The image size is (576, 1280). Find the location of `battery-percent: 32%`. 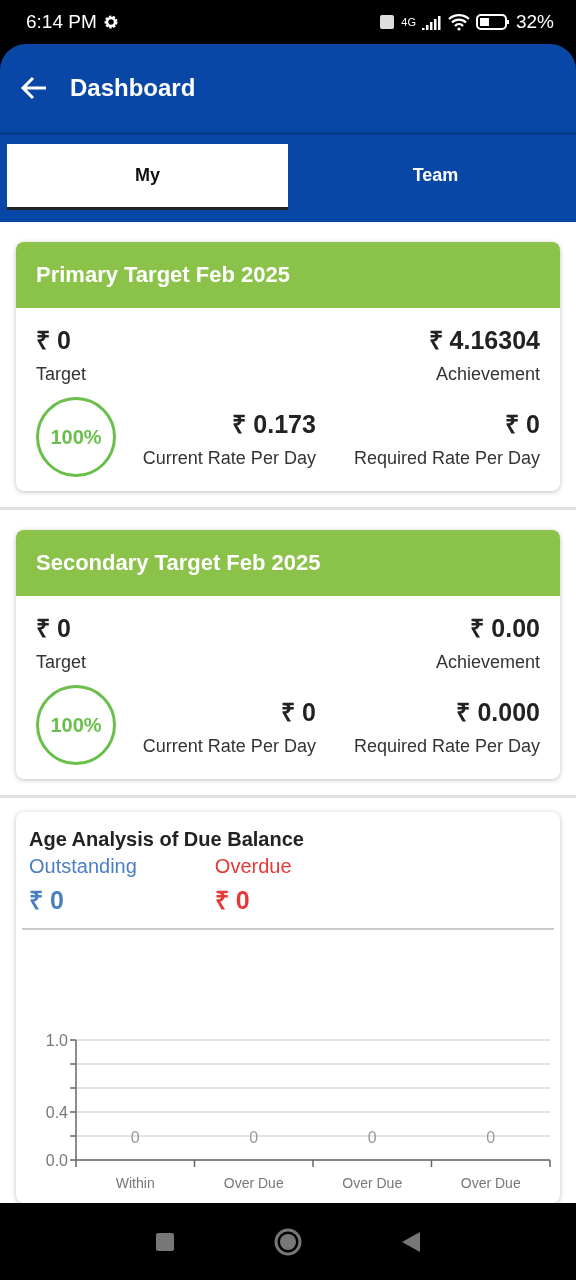

battery-percent: 32% is located at coordinates (534, 22).